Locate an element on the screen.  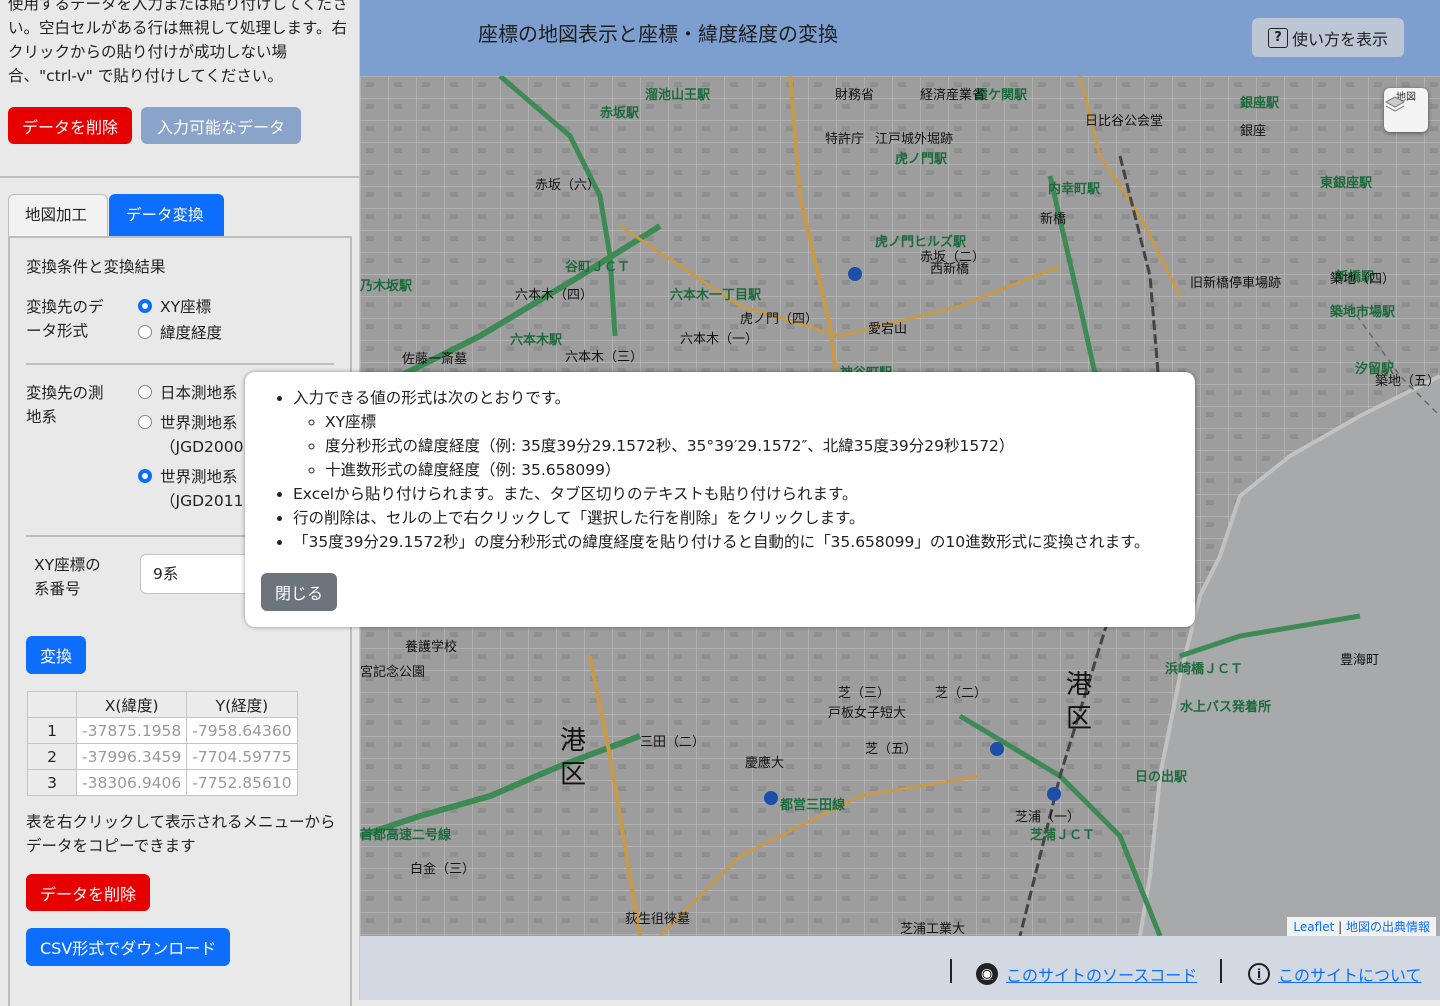
app-footer: ◉ このサイトのソースコード i このサイトについて is located at coordinates (900, 968).